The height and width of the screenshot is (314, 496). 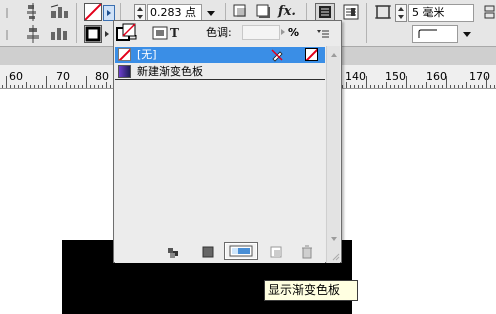 I want to click on swatch-label: [无], so click(x=147, y=54).